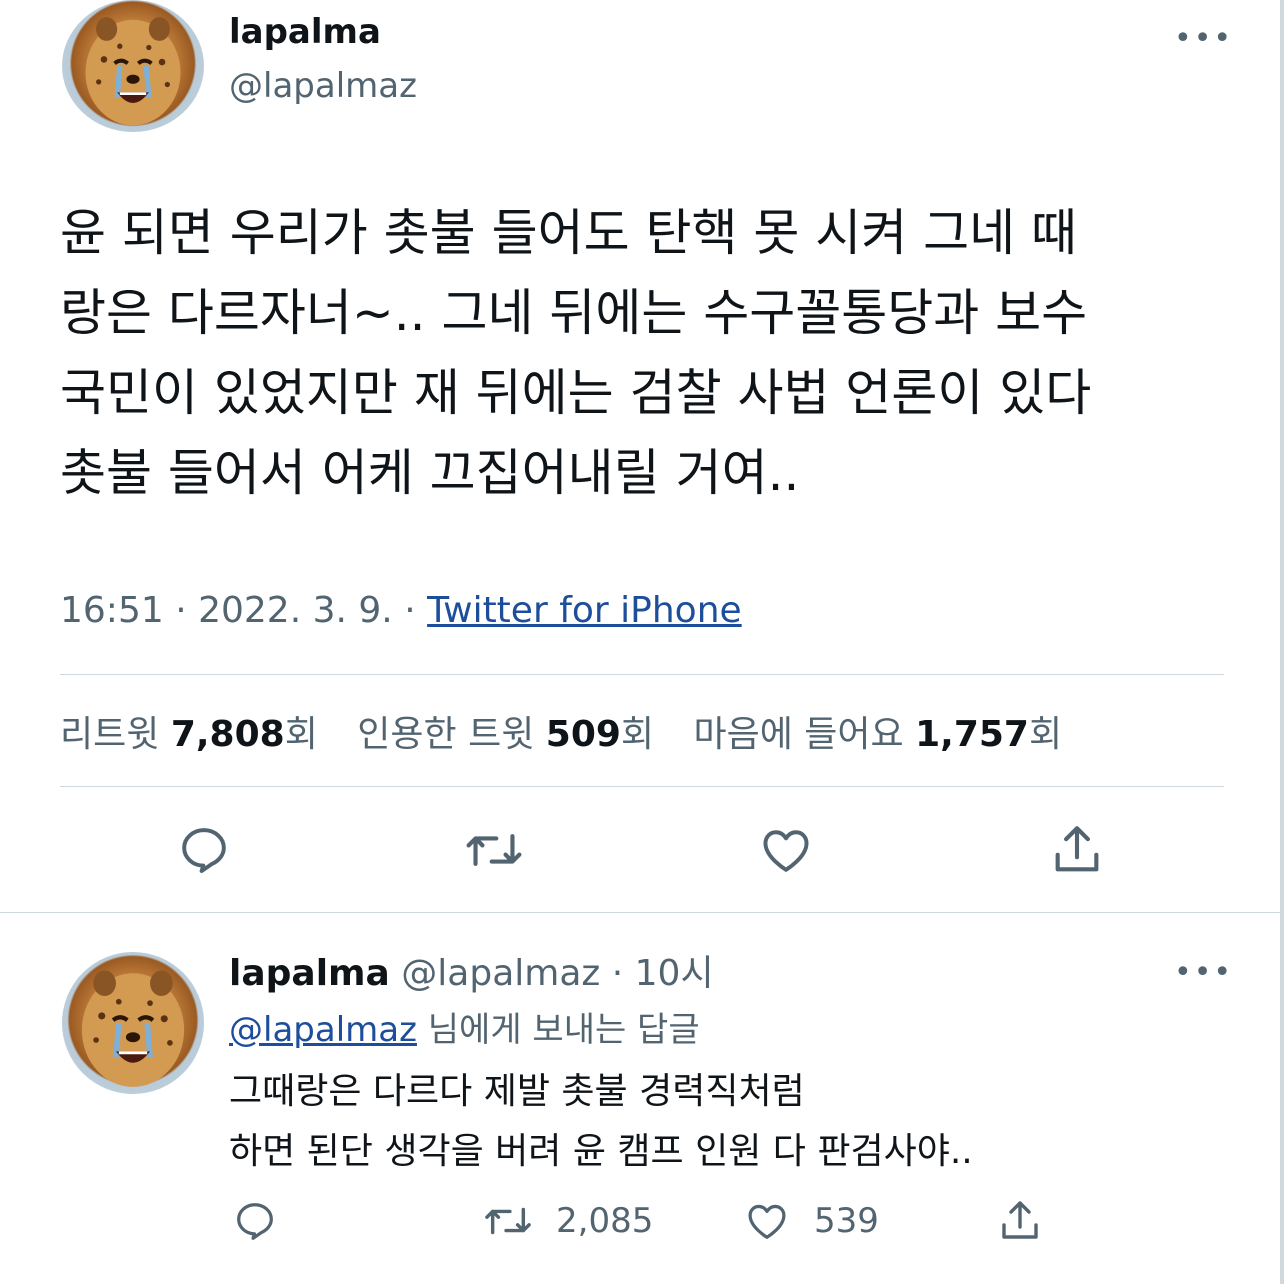 This screenshot has height=1284, width=1284. I want to click on reply-reply-button, so click(255, 1221).